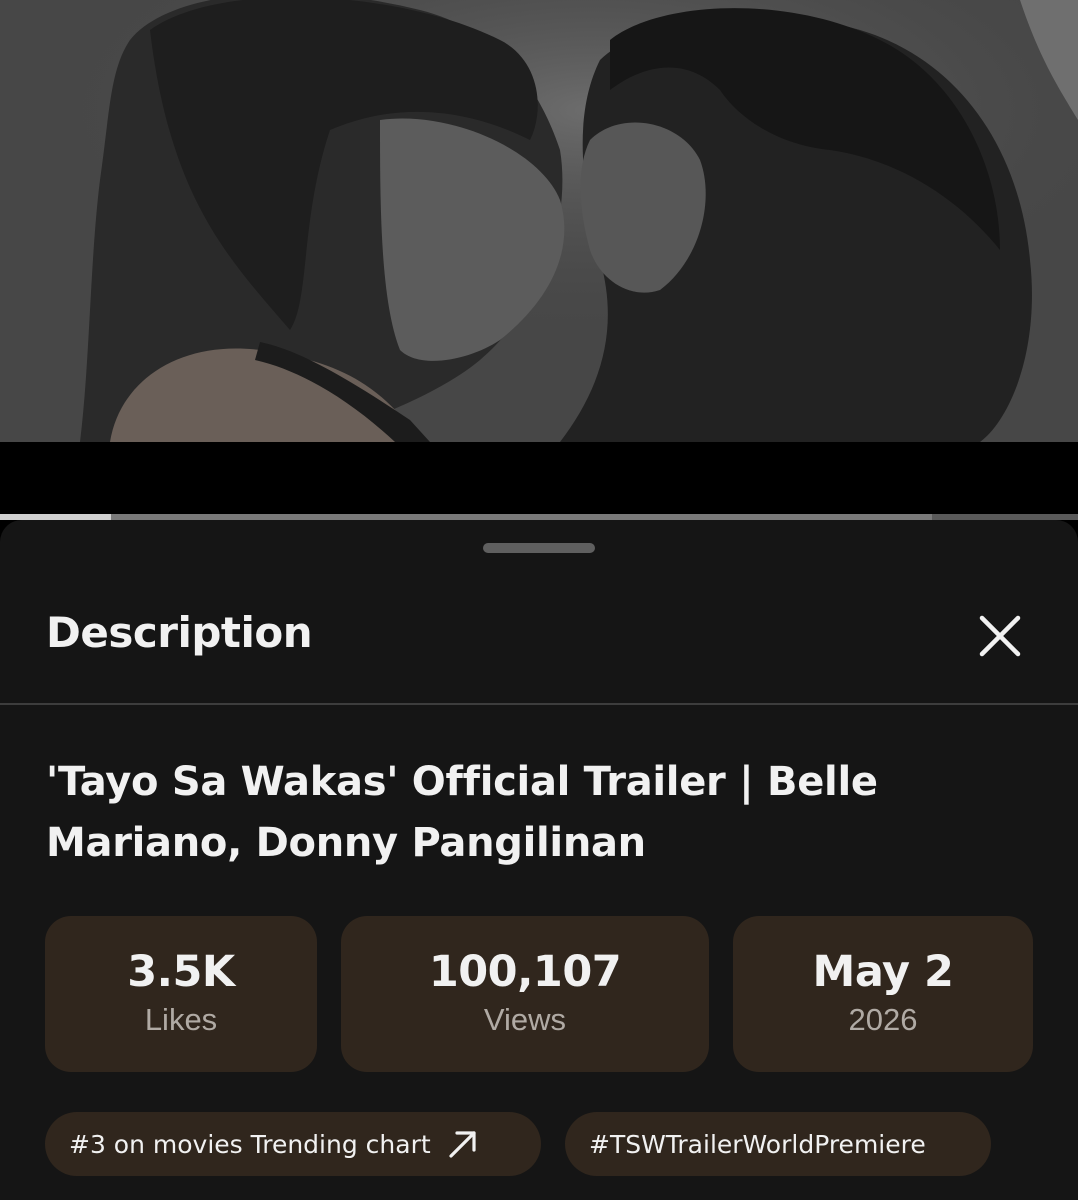 The width and height of the screenshot is (1078, 1200). I want to click on stat-date: May 2 2026, so click(883, 994).